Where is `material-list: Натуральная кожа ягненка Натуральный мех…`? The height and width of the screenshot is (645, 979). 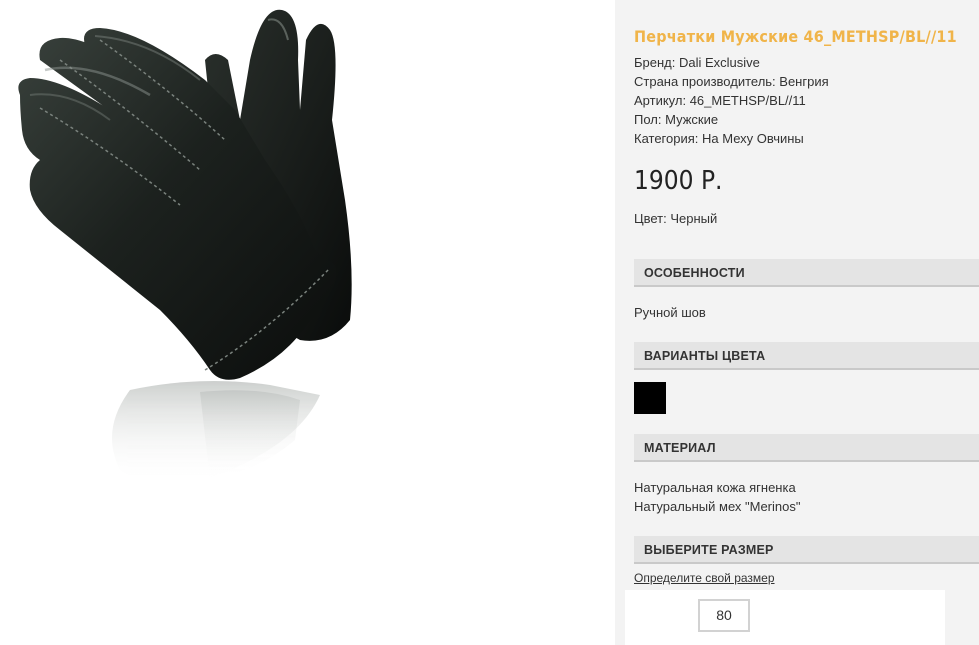
material-list: Натуральная кожа ягненка Натуральный мех… is located at coordinates (717, 497).